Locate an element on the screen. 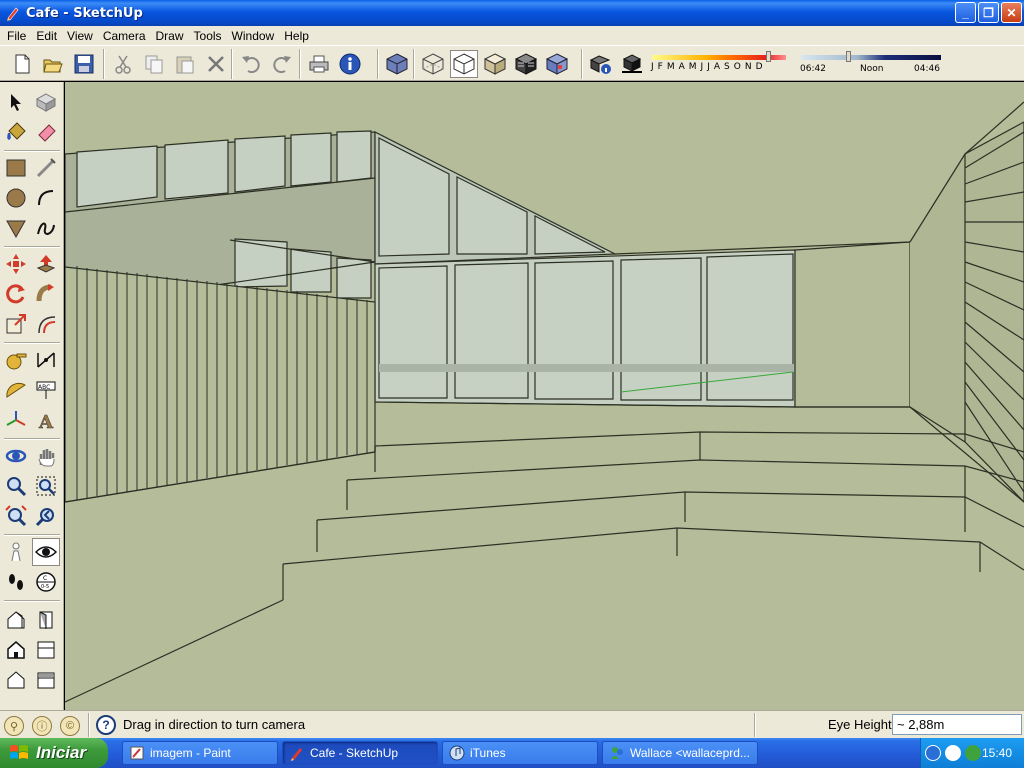  textured-icon is located at coordinates (557, 64).